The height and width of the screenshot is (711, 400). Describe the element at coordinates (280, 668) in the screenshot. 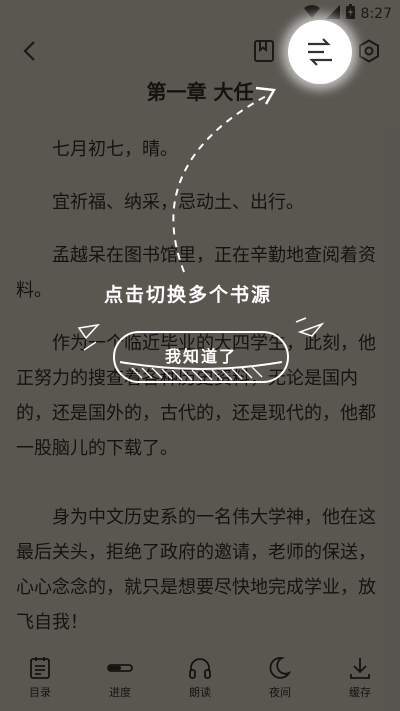

I see `moon-icon` at that location.